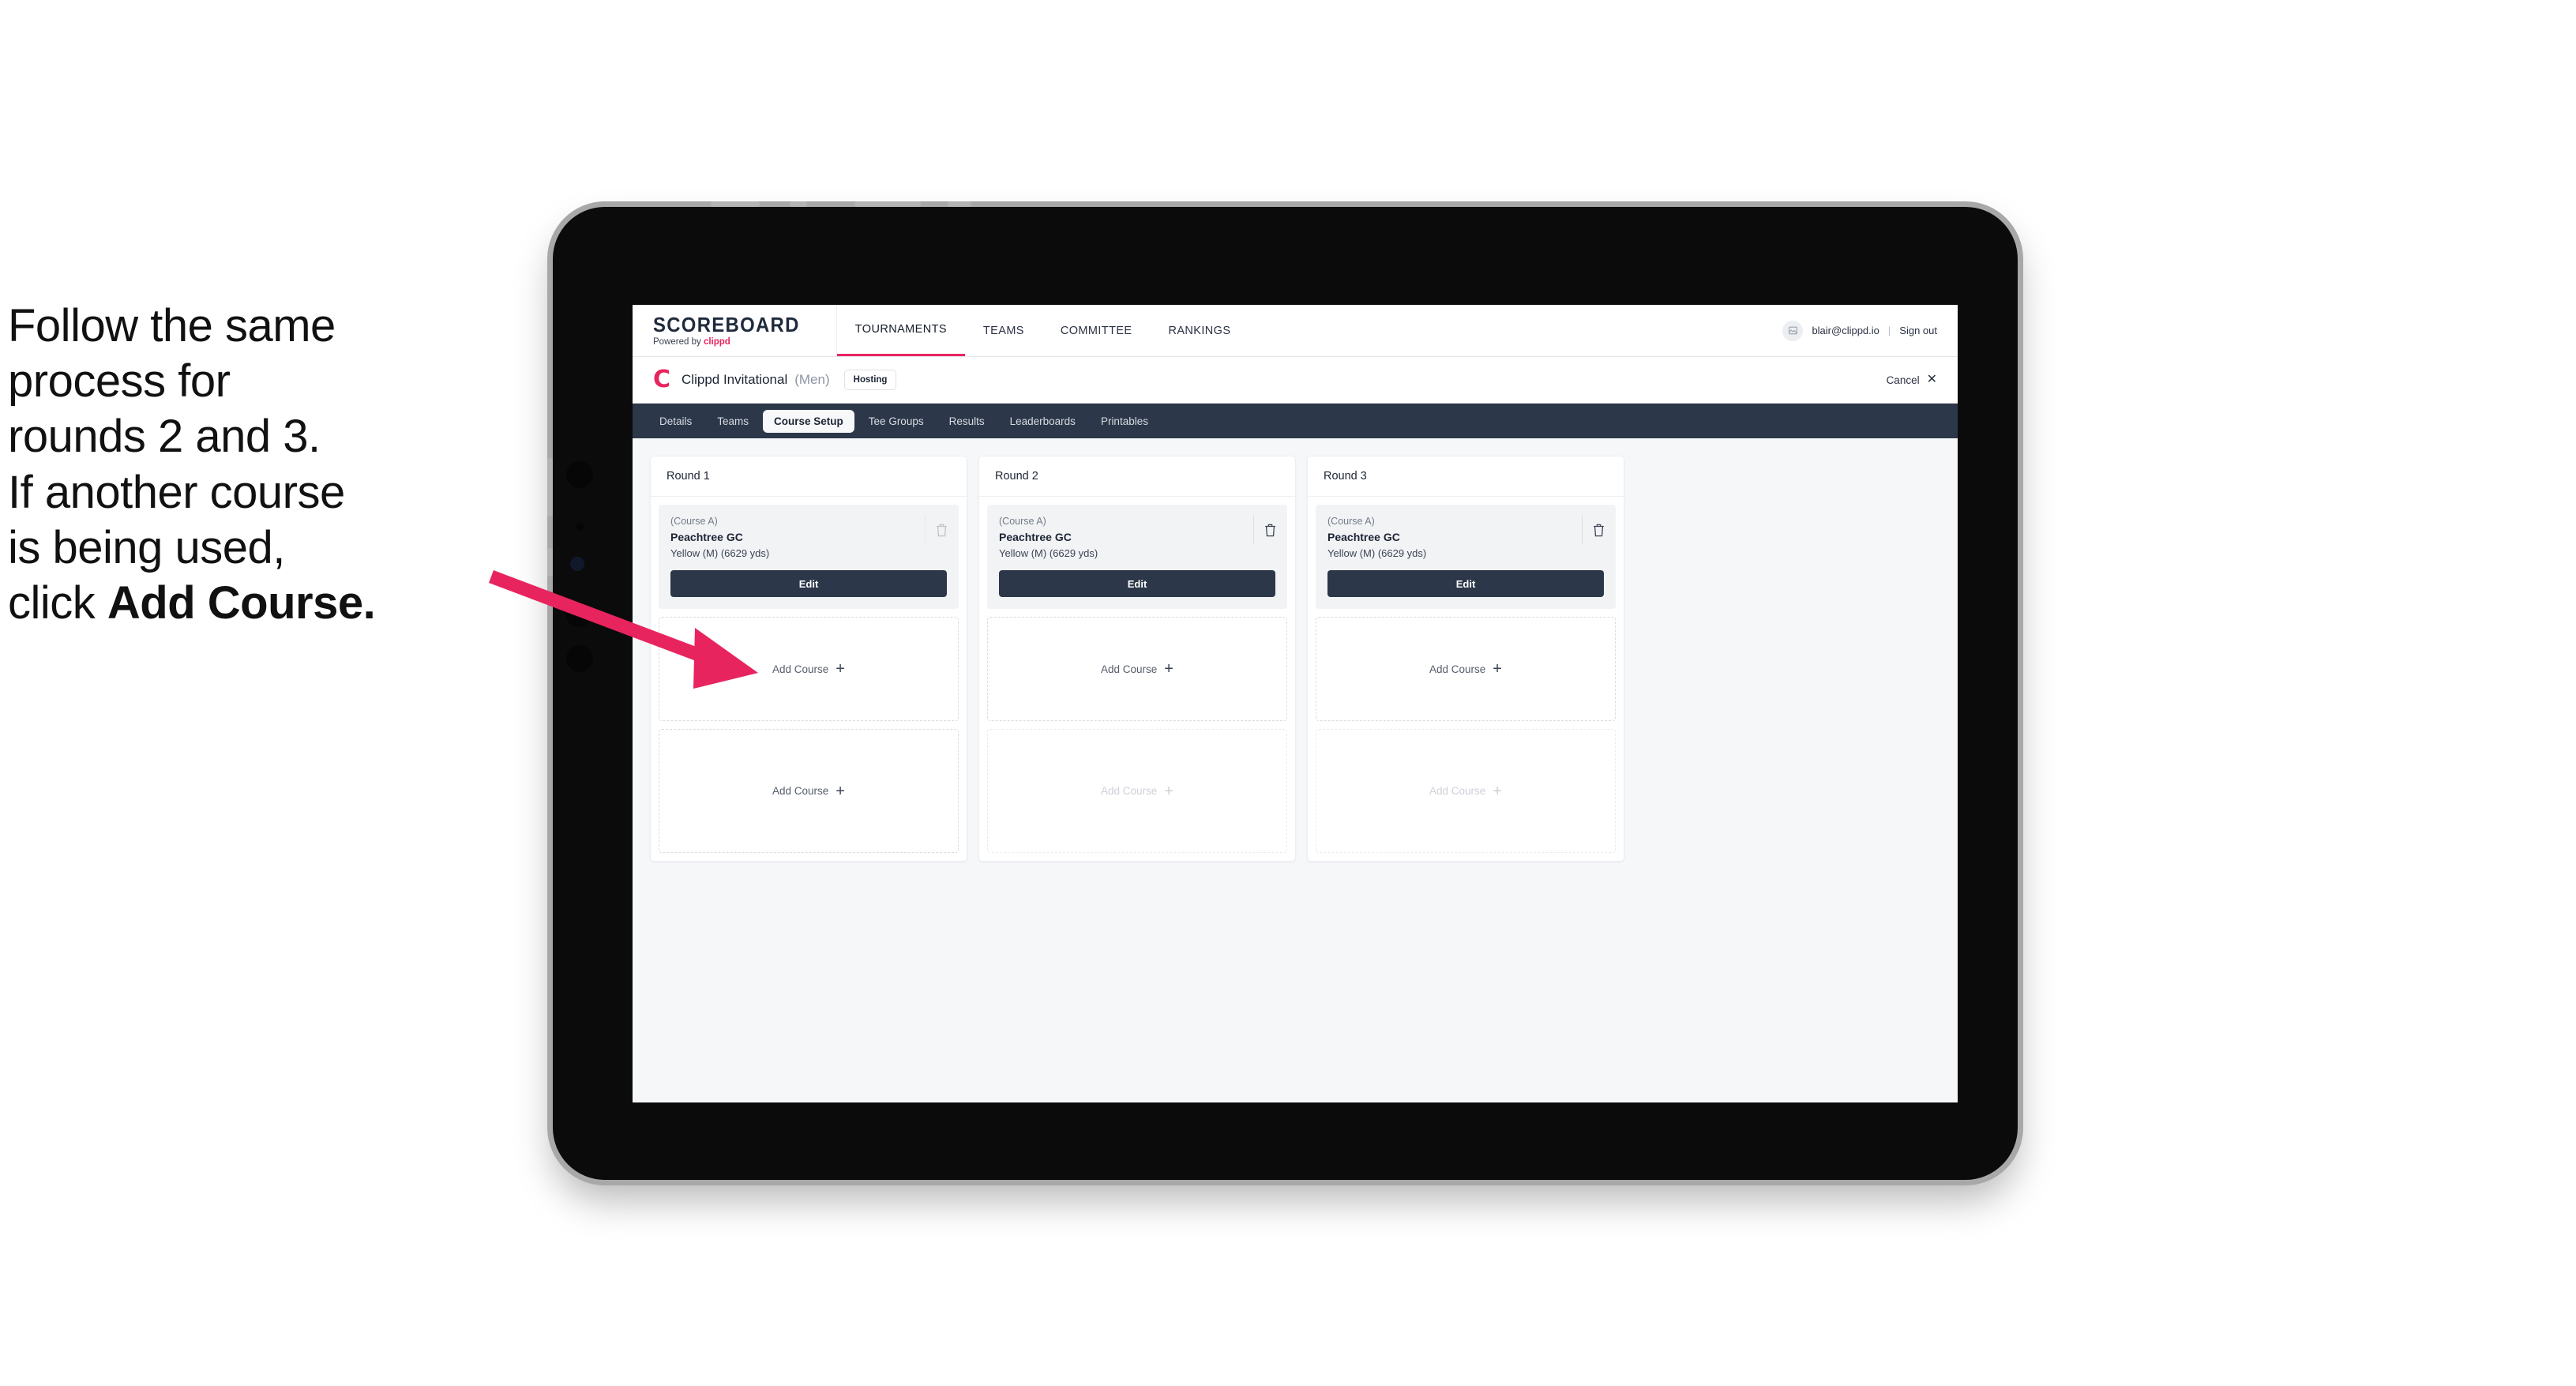 This screenshot has width=2576, height=1386. Describe the element at coordinates (675, 421) in the screenshot. I see `tab-details: Details` at that location.